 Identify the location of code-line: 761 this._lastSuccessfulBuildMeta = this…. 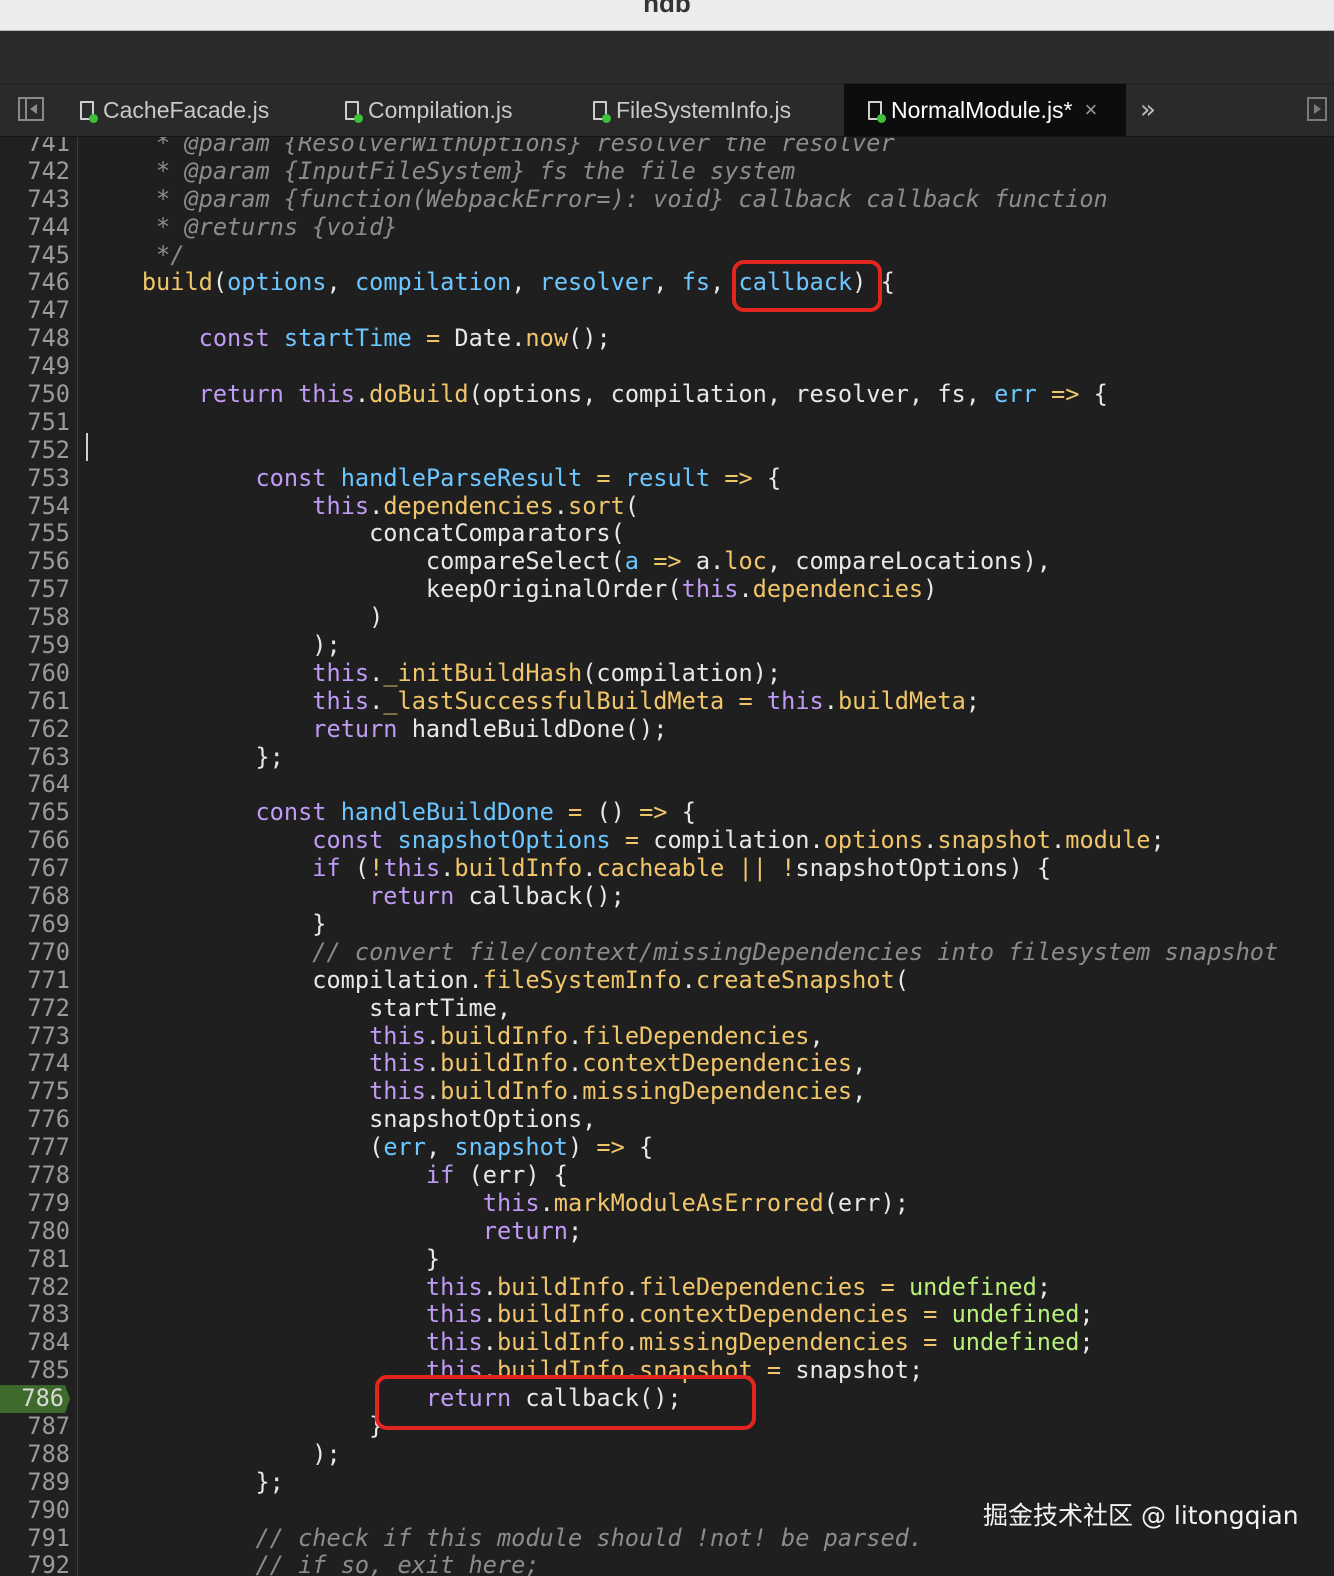
(667, 701).